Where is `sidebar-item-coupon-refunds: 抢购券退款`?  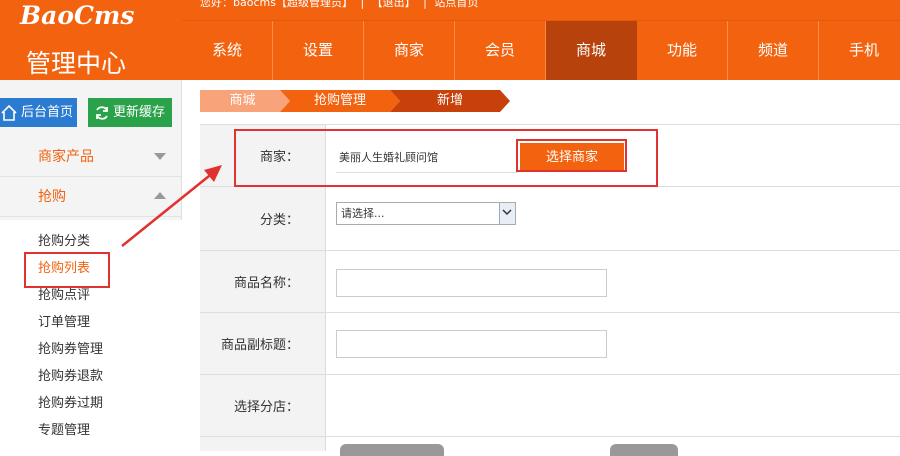 sidebar-item-coupon-refunds: 抢购券退款 is located at coordinates (70, 374).